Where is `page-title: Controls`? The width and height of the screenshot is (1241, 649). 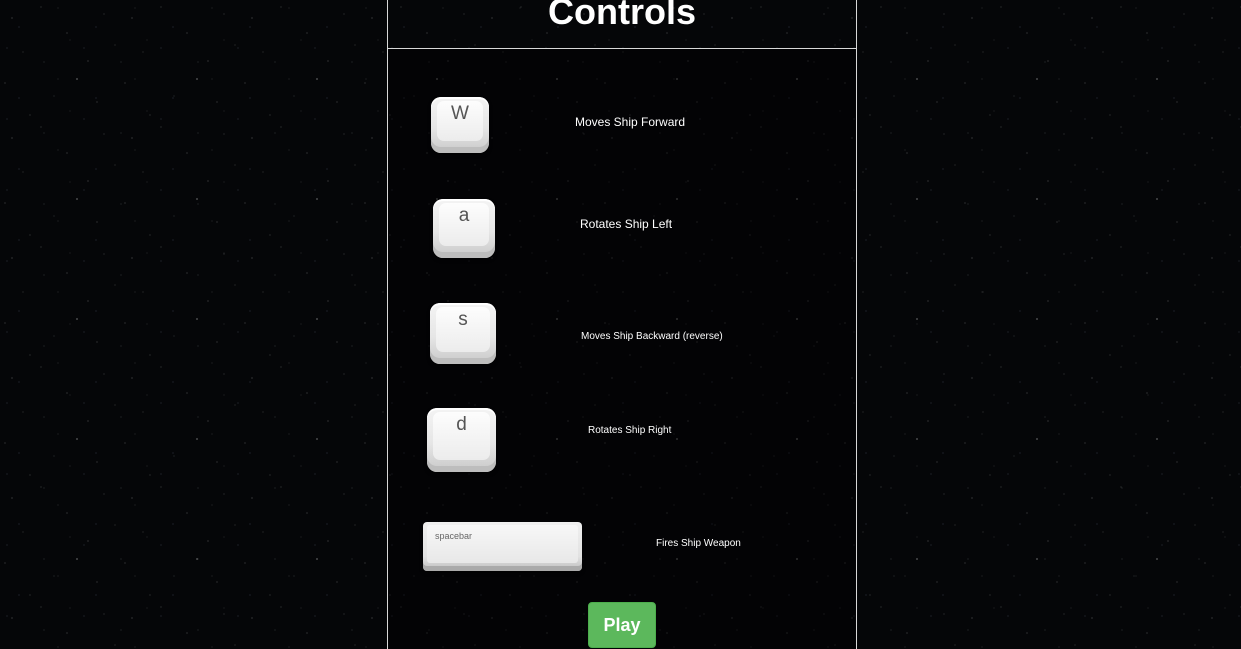
page-title: Controls is located at coordinates (622, 16).